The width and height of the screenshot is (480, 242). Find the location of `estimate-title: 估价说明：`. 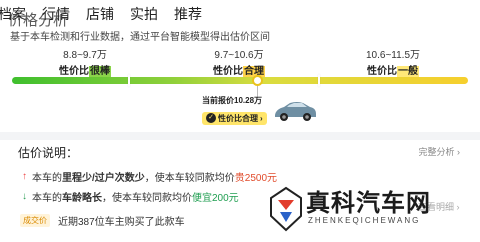

estimate-title: 估价说明： is located at coordinates (48, 153).